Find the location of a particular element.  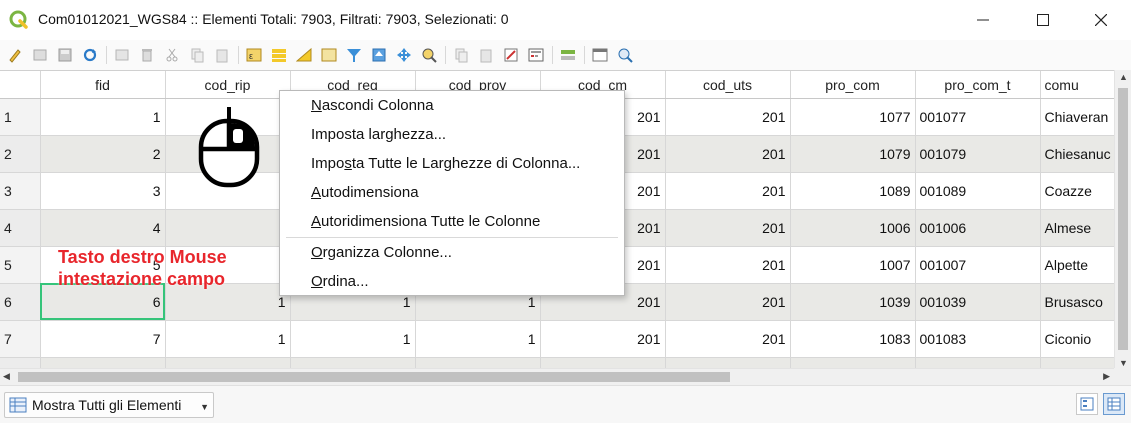

cell-fid: 3 is located at coordinates (103, 191).